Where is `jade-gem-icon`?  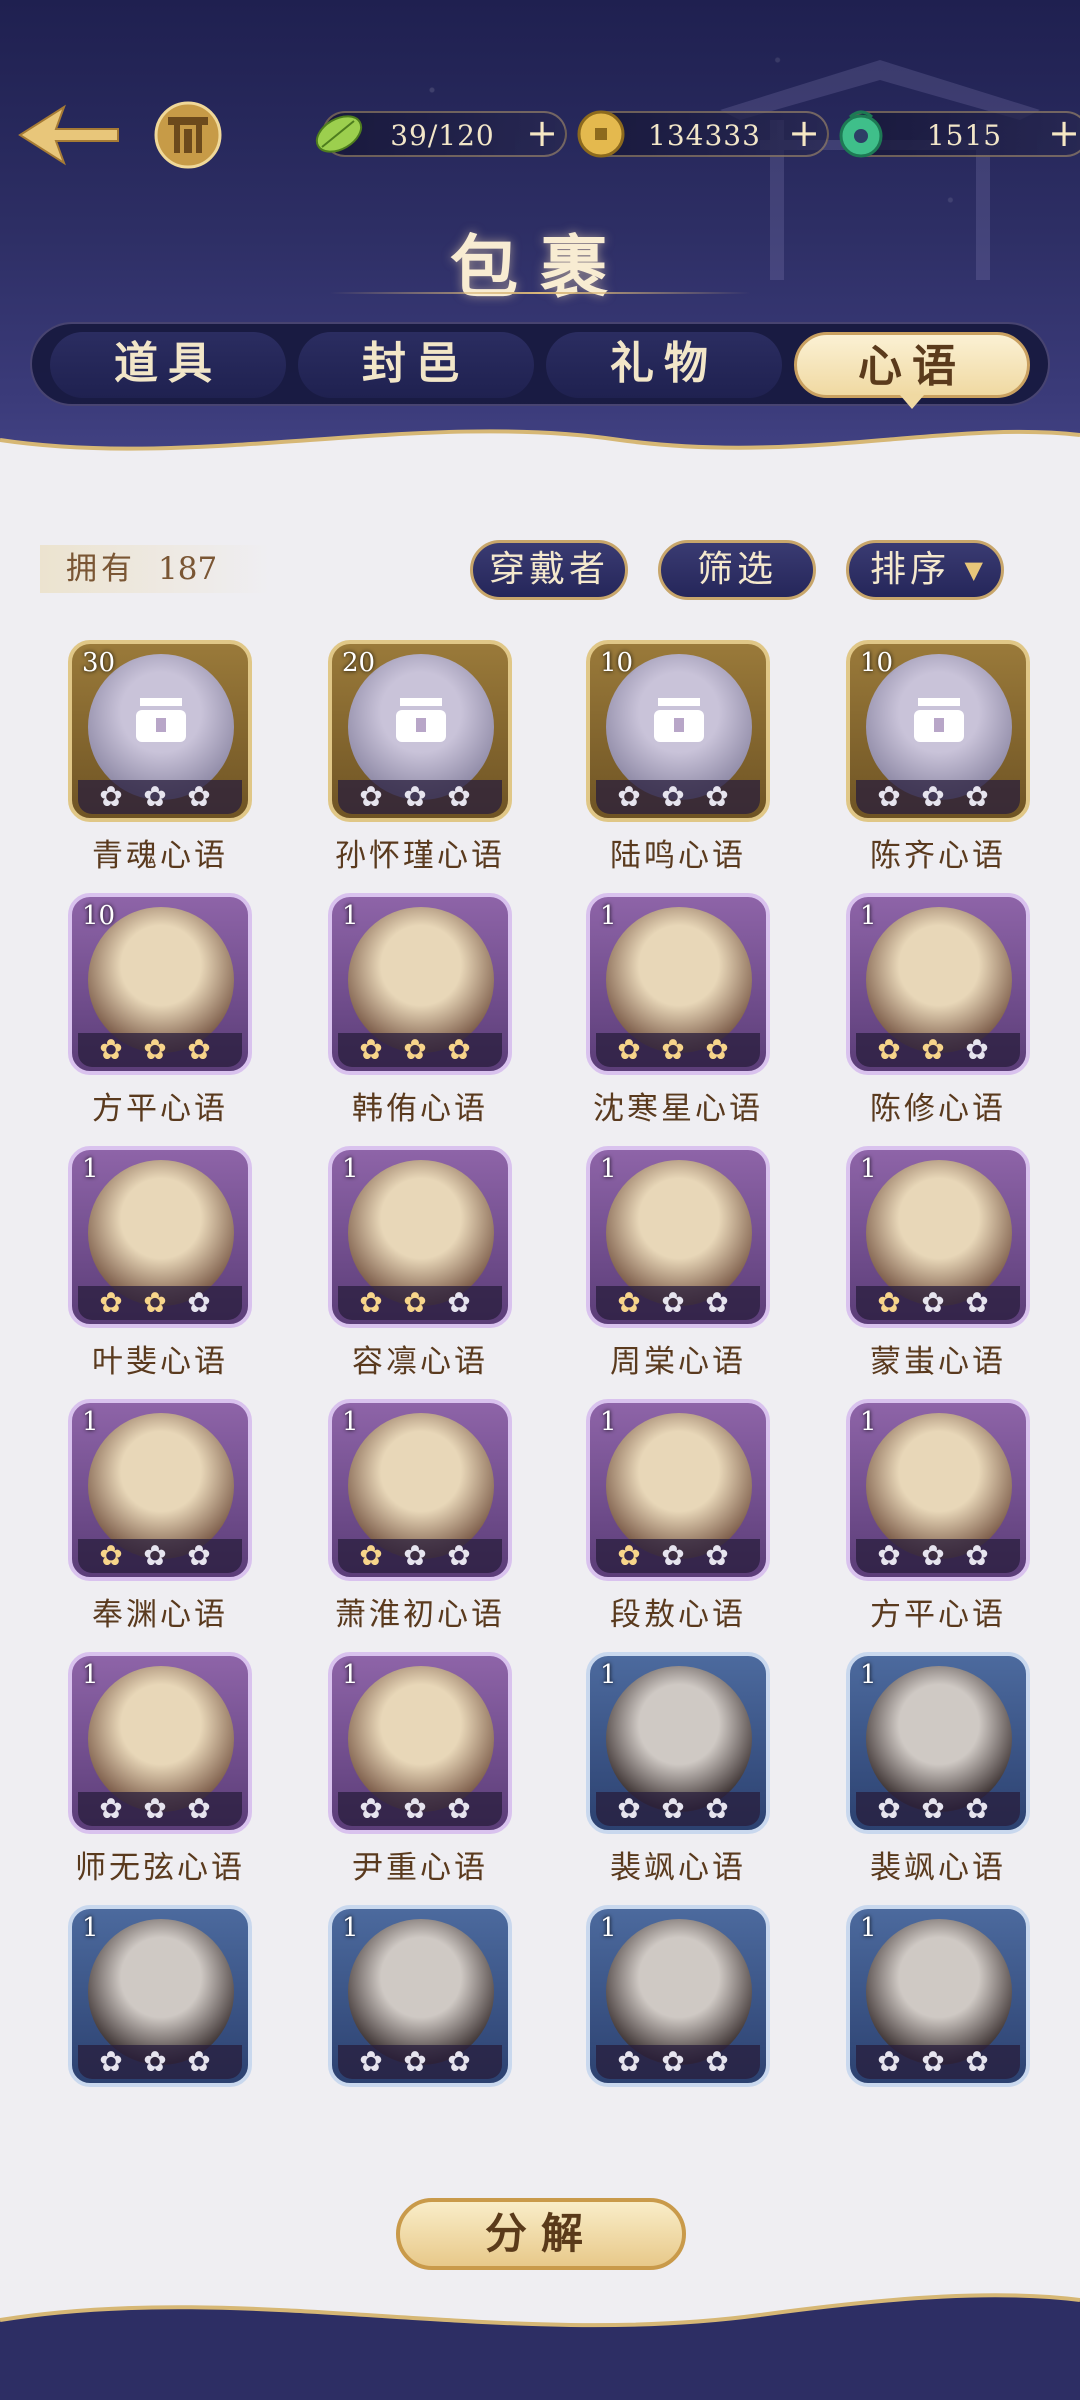
jade-gem-icon is located at coordinates (861, 134).